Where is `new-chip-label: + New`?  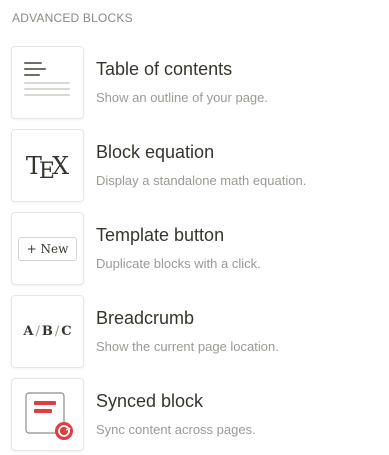
new-chip-label: + New is located at coordinates (47, 249).